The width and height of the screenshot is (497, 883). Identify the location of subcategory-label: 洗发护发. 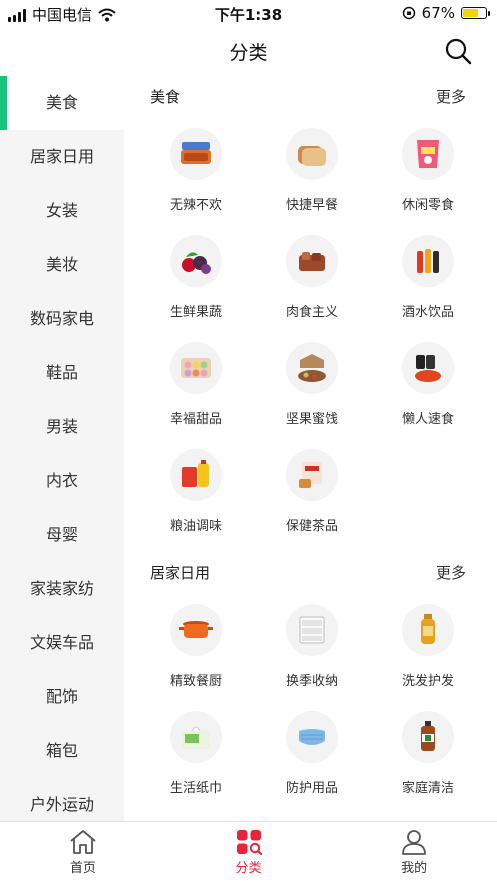
(427, 681).